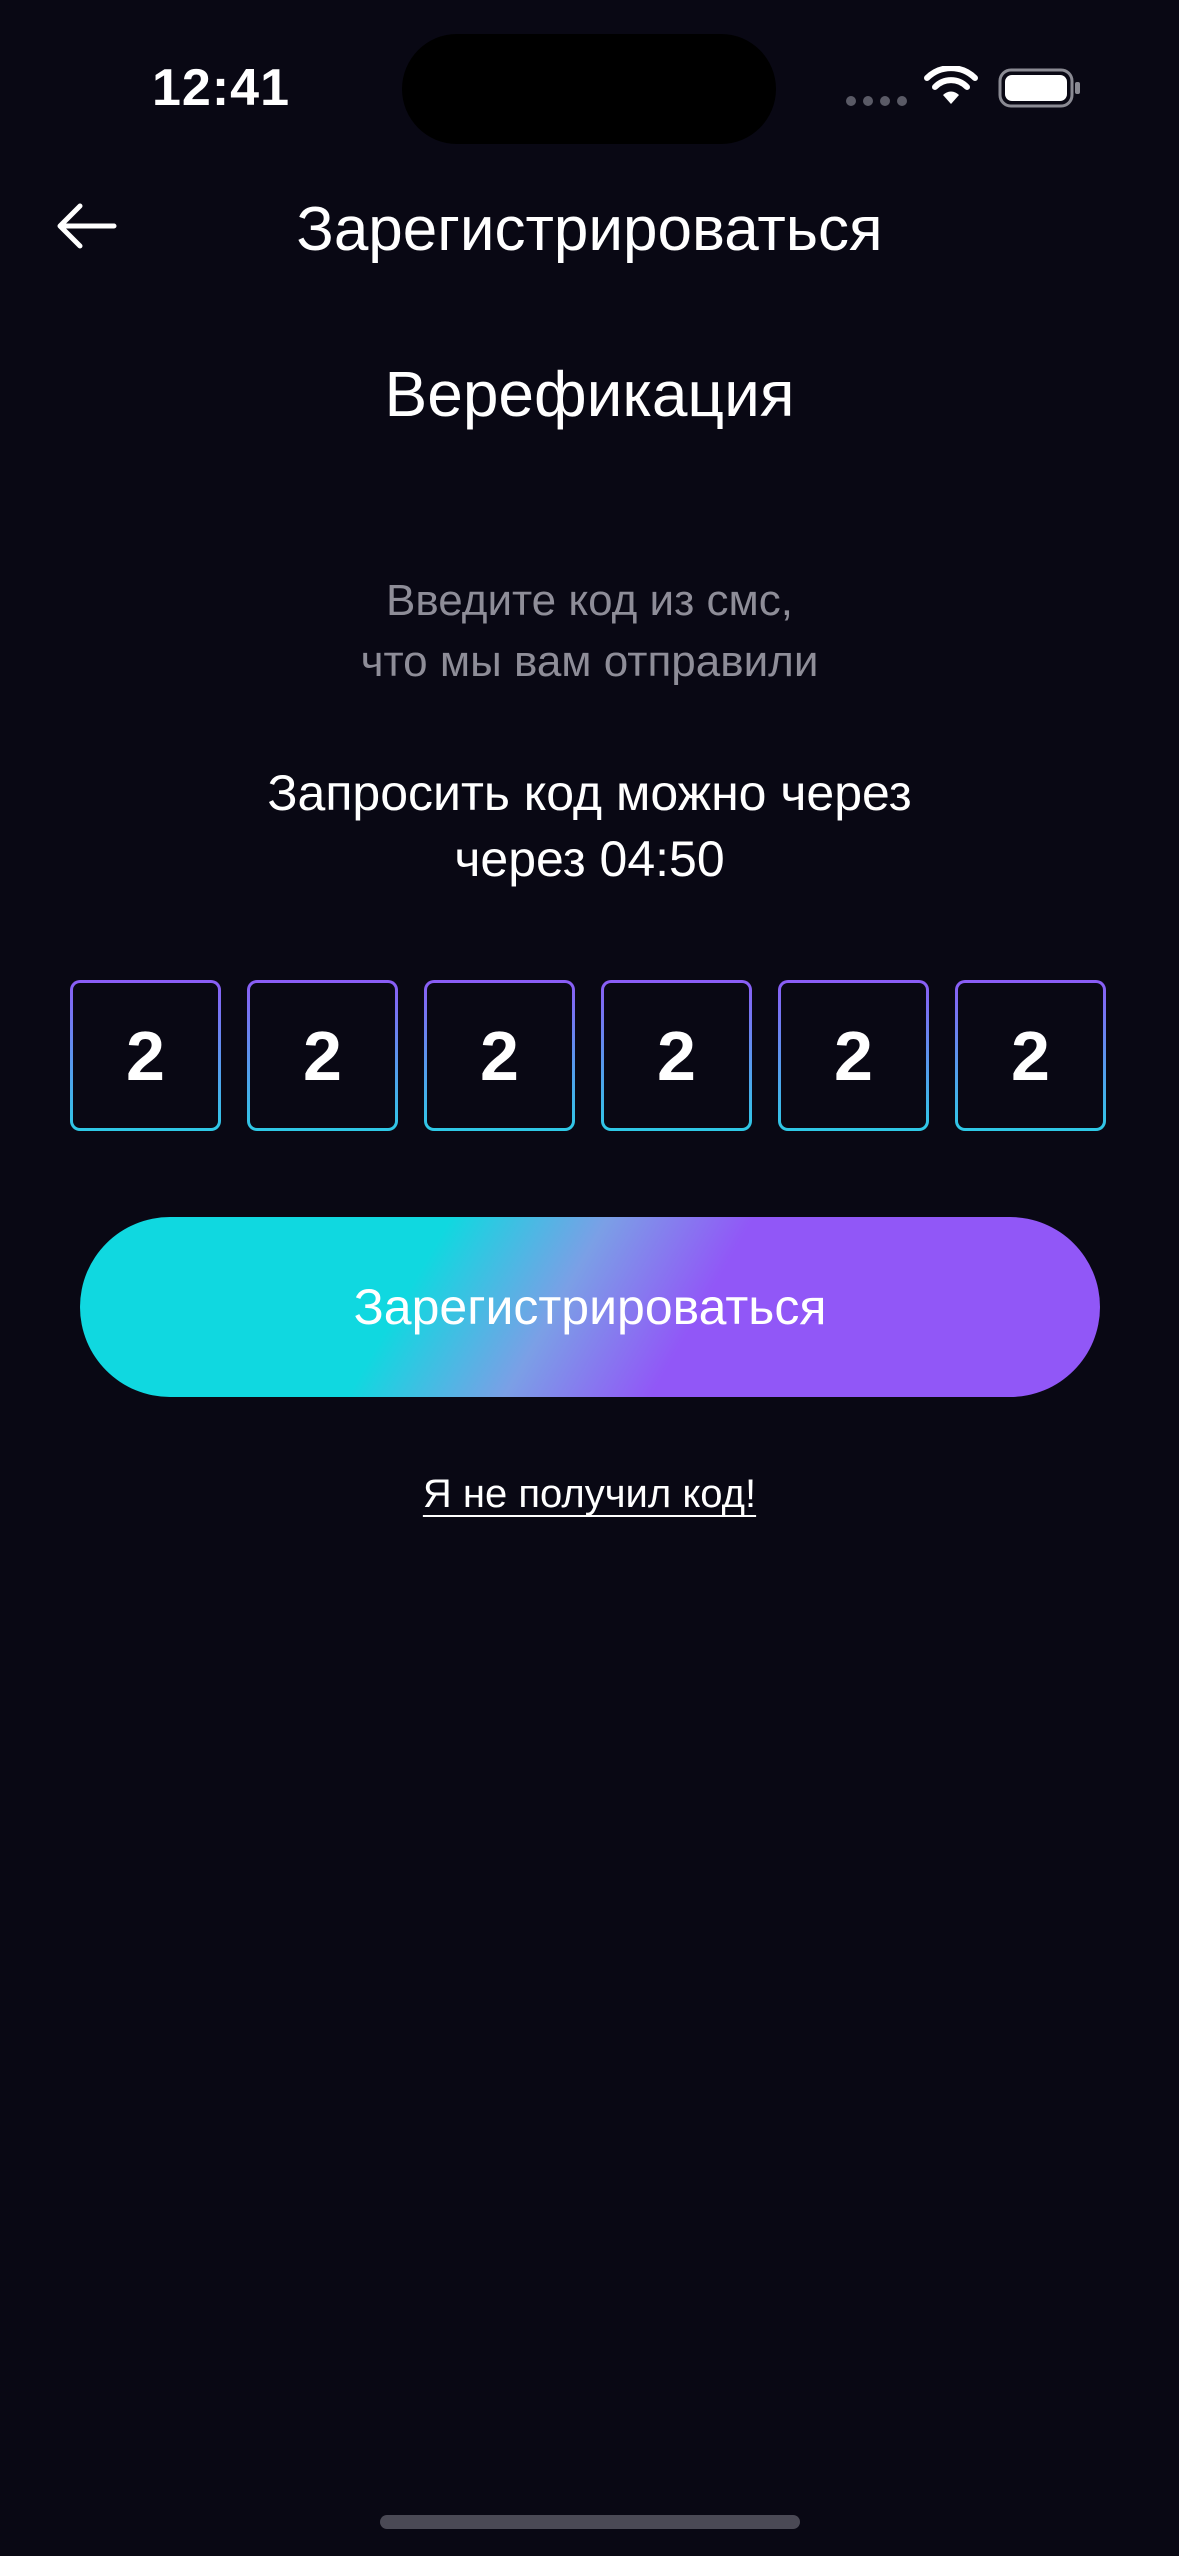 The height and width of the screenshot is (2556, 1179). What do you see at coordinates (876, 101) in the screenshot?
I see `signal-dots-icon` at bounding box center [876, 101].